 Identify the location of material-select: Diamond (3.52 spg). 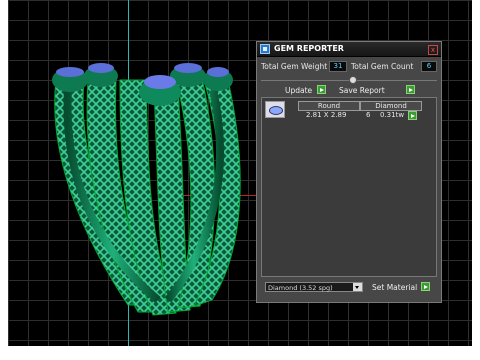
(314, 287).